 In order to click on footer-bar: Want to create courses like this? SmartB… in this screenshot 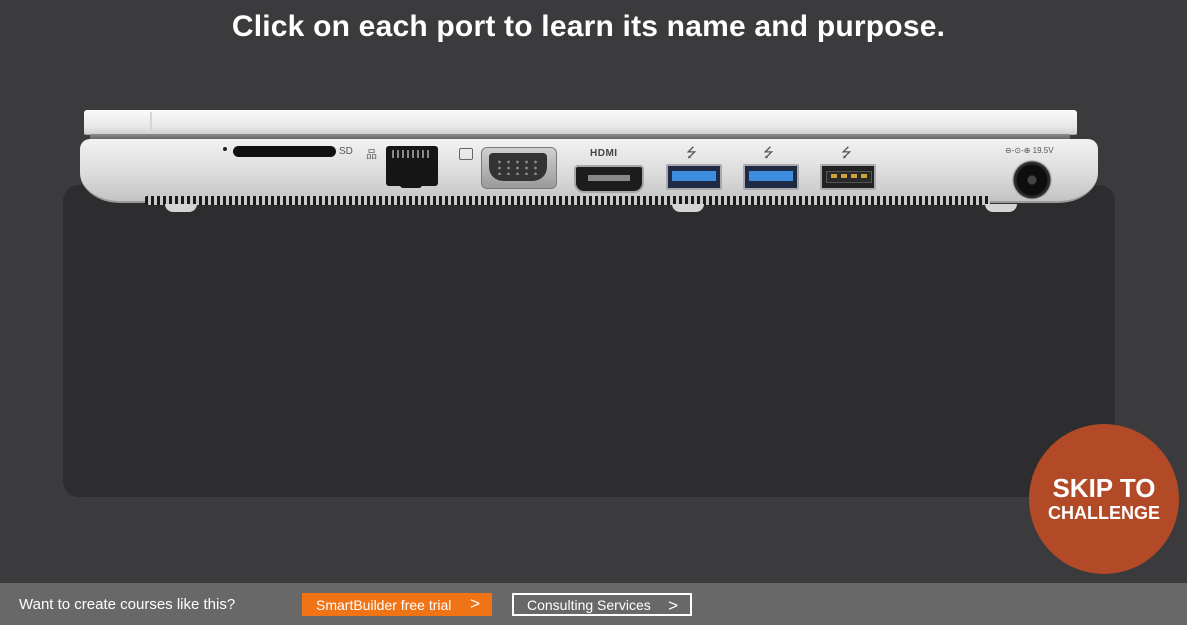, I will do `click(593, 604)`.